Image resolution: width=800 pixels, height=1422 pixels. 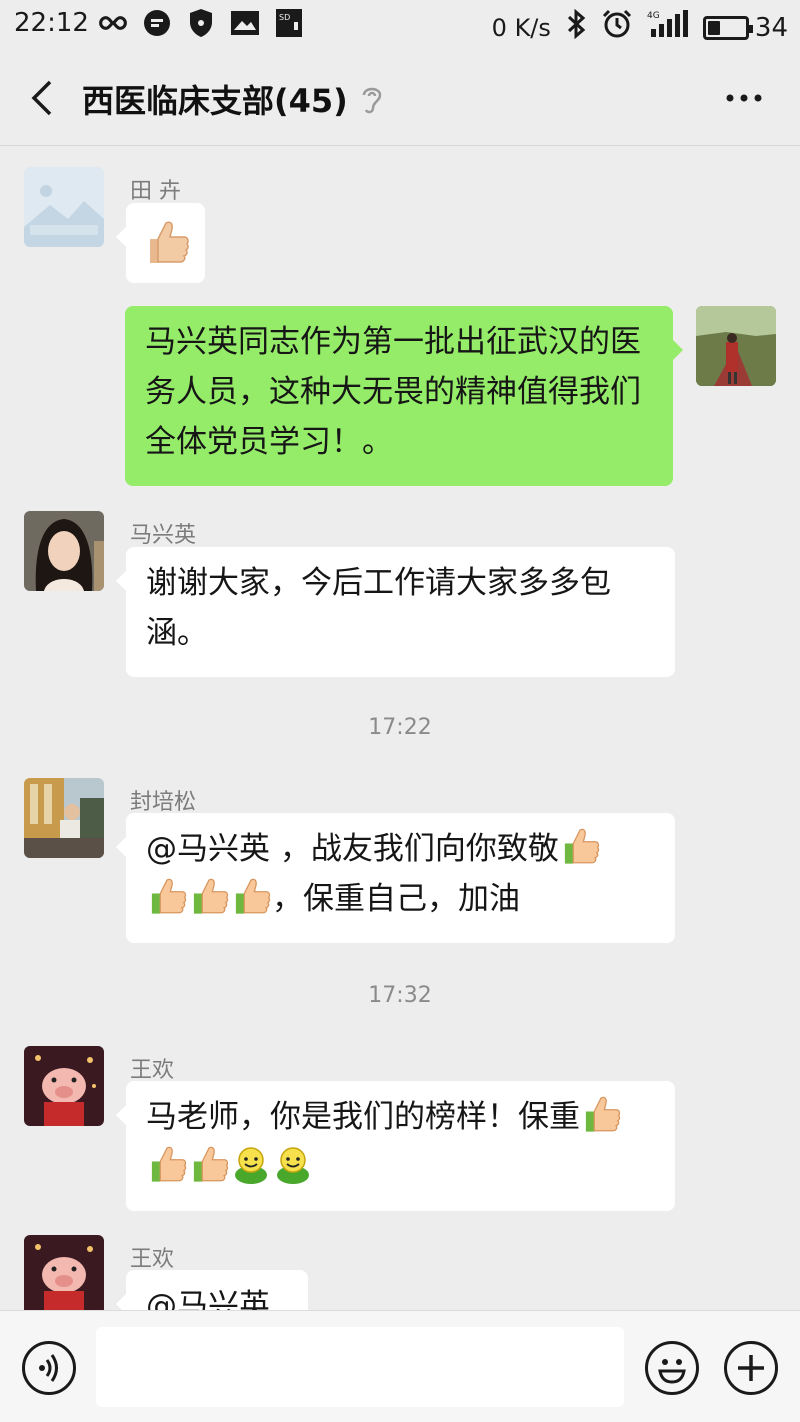 I want to click on back-arrow-icon, so click(x=44, y=98).